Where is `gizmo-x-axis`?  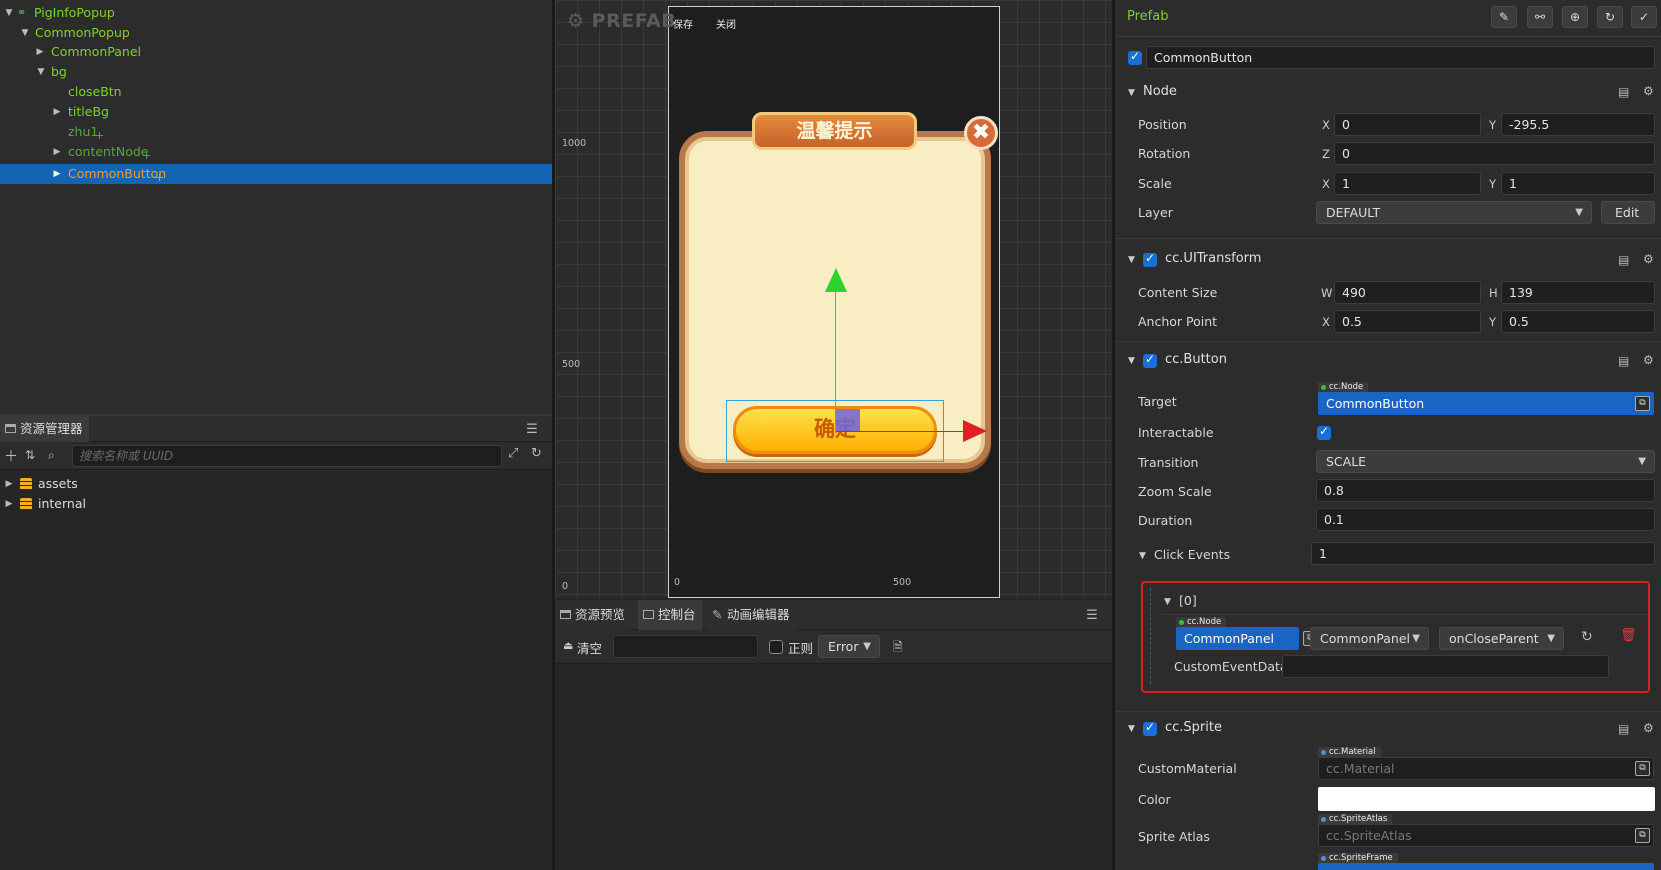
gizmo-x-axis is located at coordinates (899, 431).